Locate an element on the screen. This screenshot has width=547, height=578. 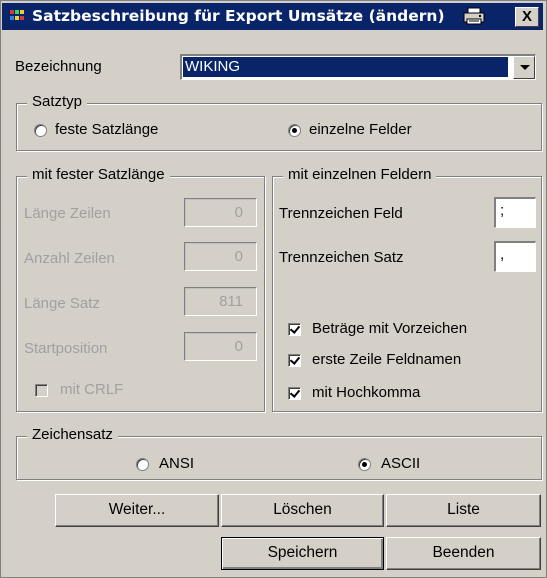
feldnamen-checkbox is located at coordinates (294, 360).